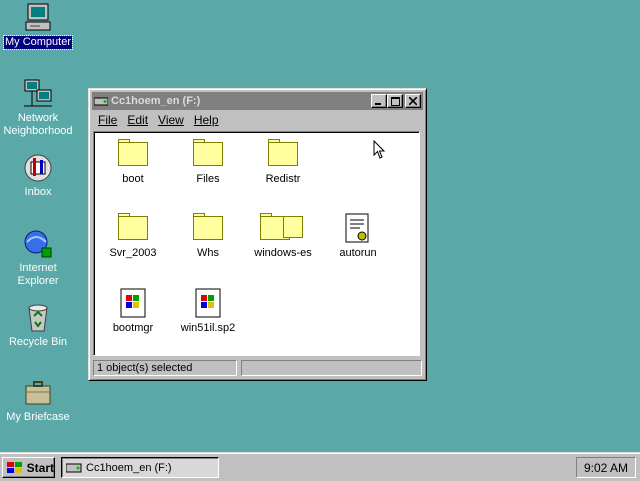 The height and width of the screenshot is (481, 640). I want to click on system-tray: 9:02 AM, so click(606, 467).